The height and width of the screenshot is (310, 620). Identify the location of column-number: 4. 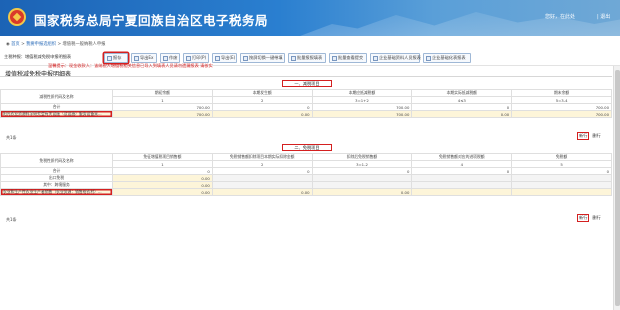
(462, 164).